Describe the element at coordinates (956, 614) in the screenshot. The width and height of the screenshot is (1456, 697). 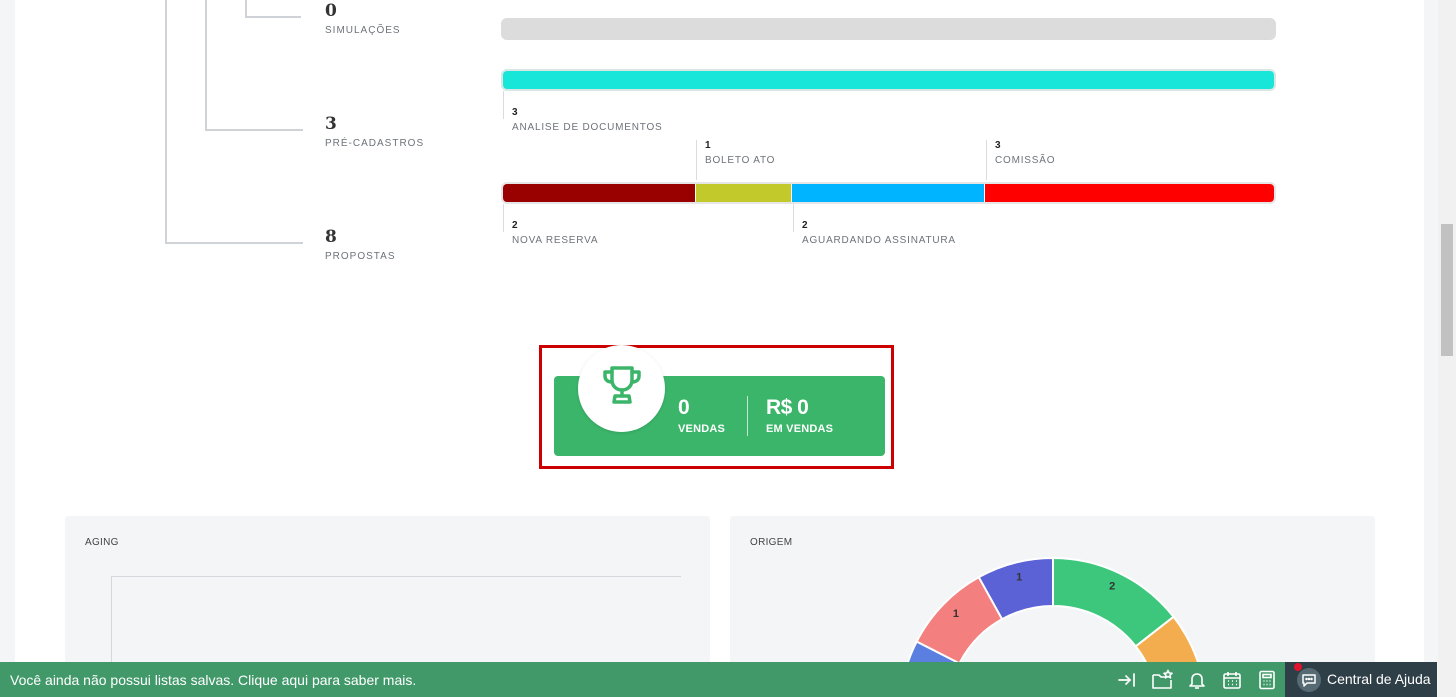
I see `donut-slice-pink-label: 1` at that location.